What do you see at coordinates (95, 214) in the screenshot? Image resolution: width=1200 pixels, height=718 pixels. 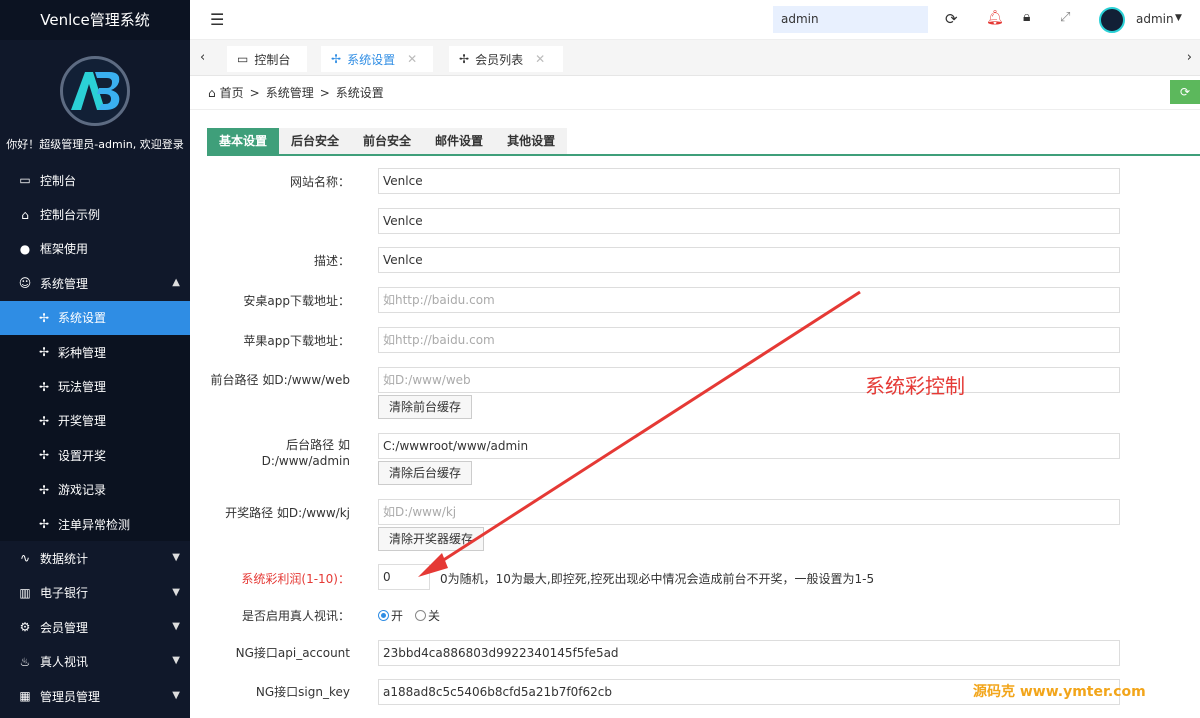 I see `sidebar-item-console-example: ⌂ 控制台示例` at bounding box center [95, 214].